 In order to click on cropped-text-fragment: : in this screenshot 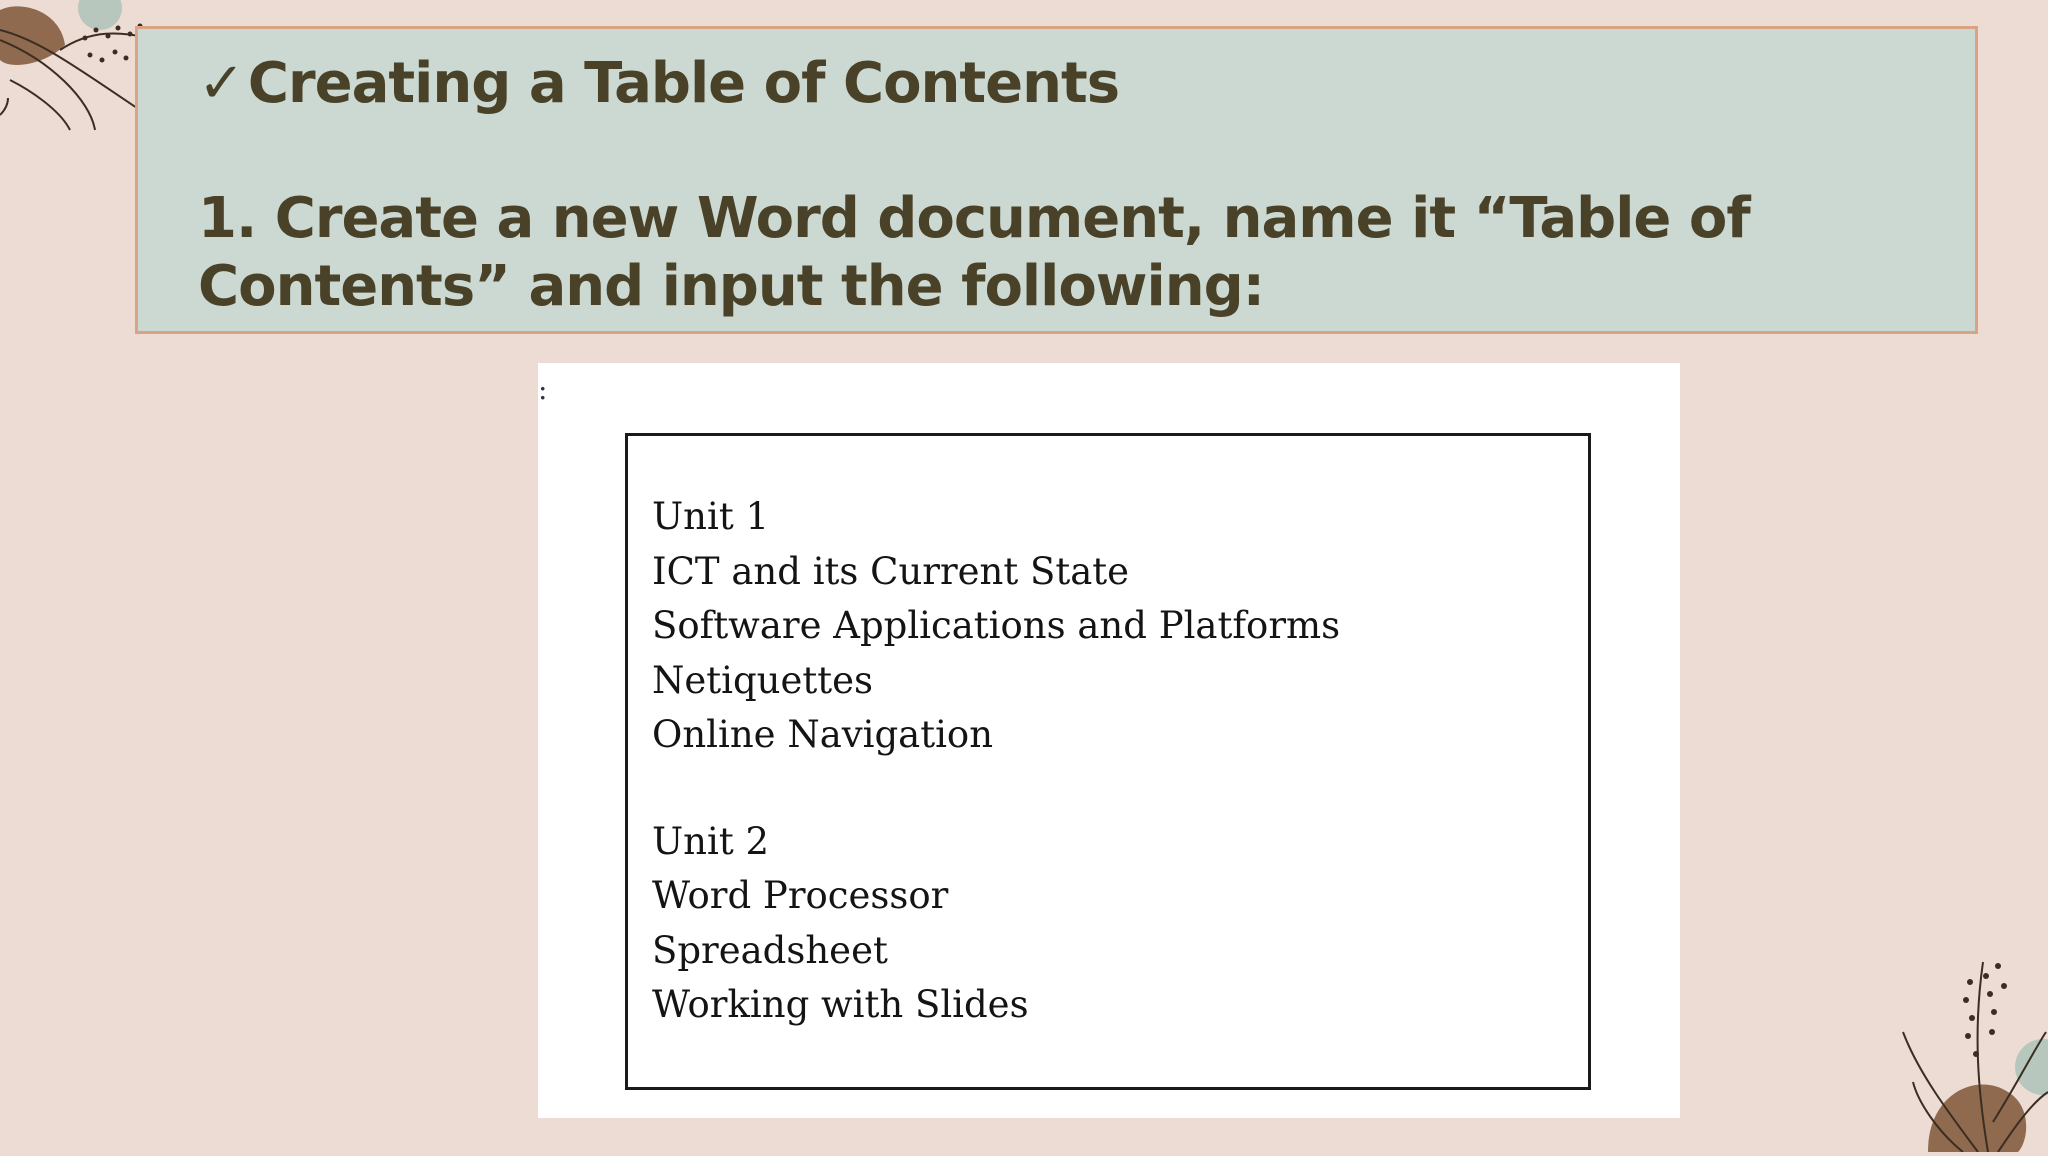, I will do `click(543, 389)`.